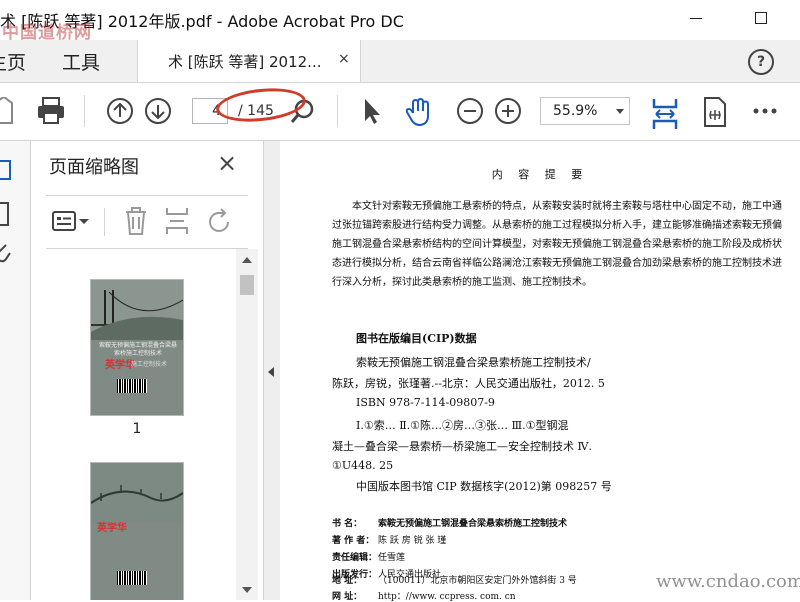 This screenshot has width=800, height=602. What do you see at coordinates (412, 541) in the screenshot?
I see `info-value: 陈 跃 房 锐 张 瑾` at bounding box center [412, 541].